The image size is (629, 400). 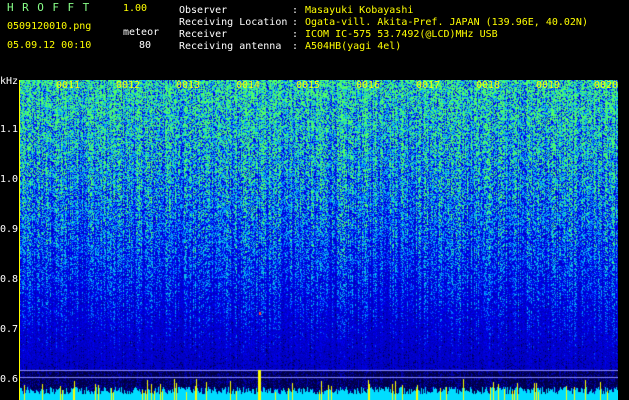 What do you see at coordinates (9, 229) in the screenshot?
I see `y-tick-label: 0.9` at bounding box center [9, 229].